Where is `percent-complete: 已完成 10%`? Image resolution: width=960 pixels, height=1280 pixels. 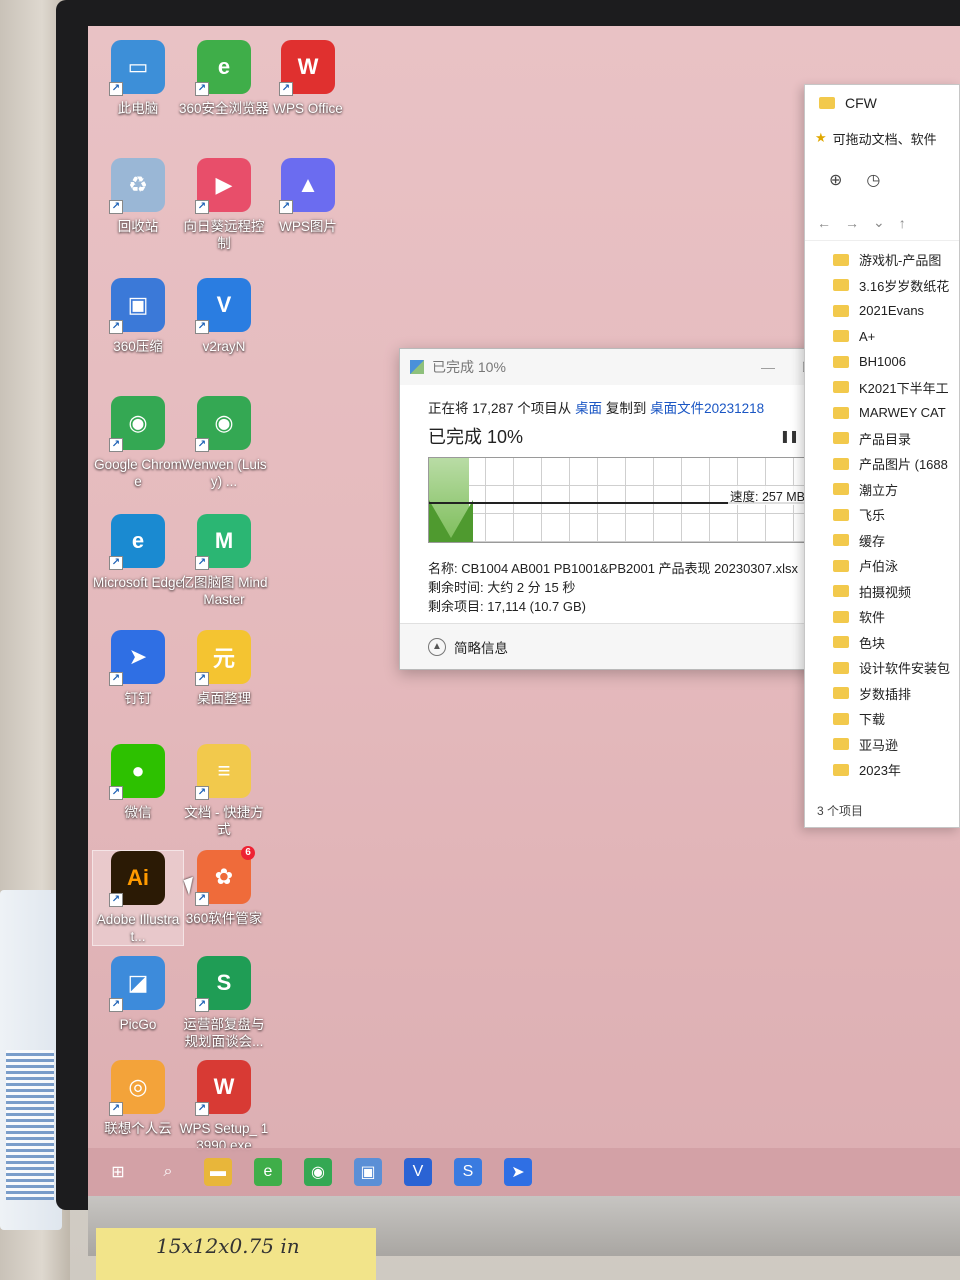
percent-complete: 已完成 10% is located at coordinates (476, 437).